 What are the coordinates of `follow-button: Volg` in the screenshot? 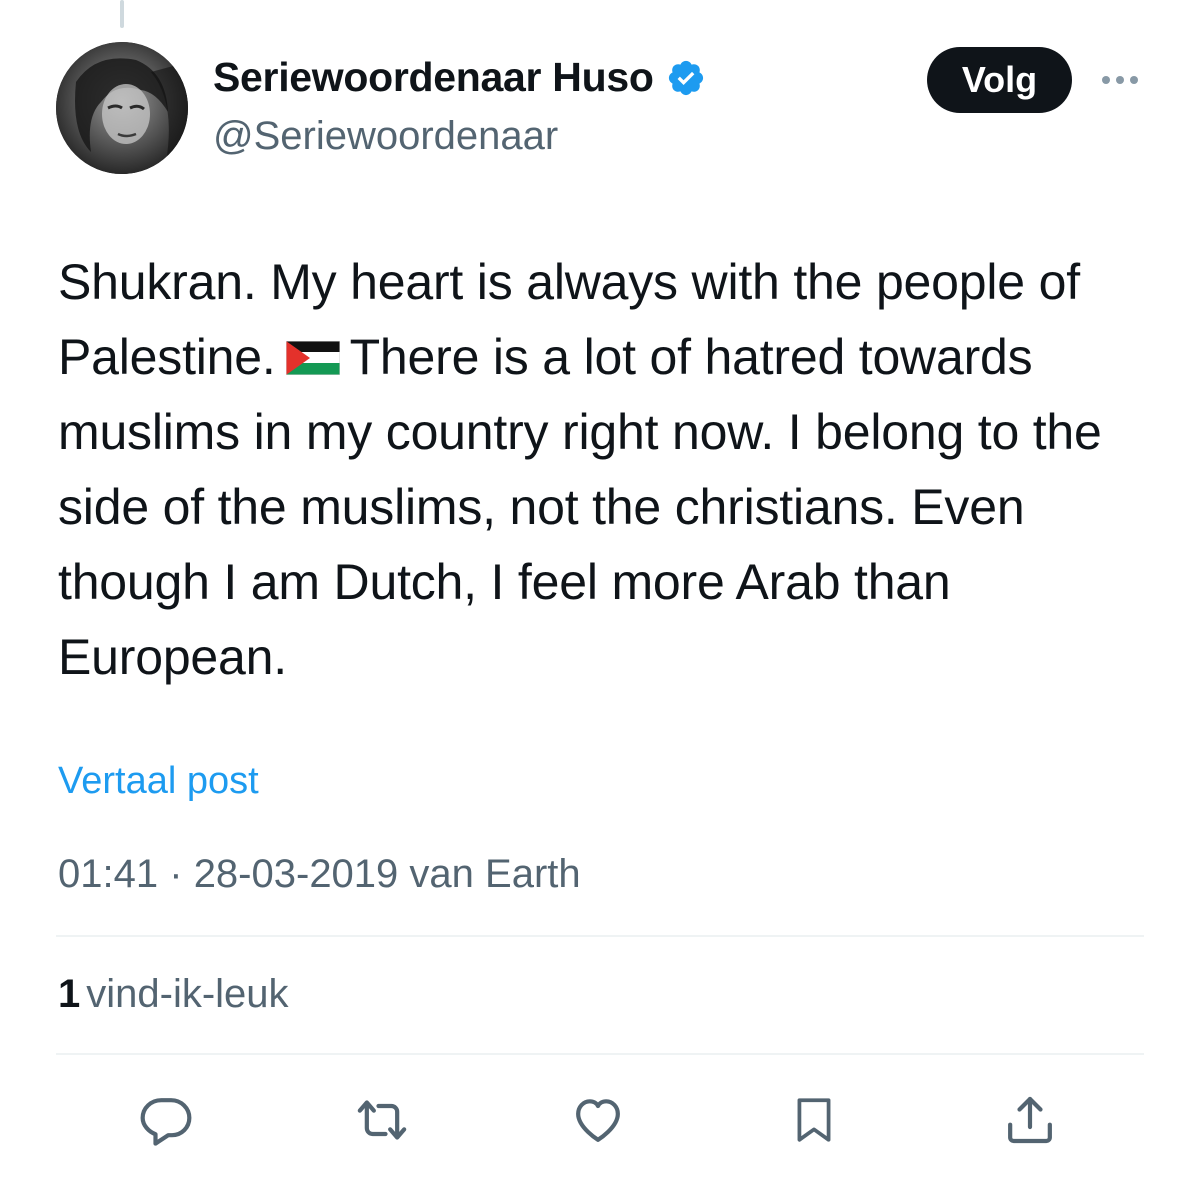 It's located at (999, 80).